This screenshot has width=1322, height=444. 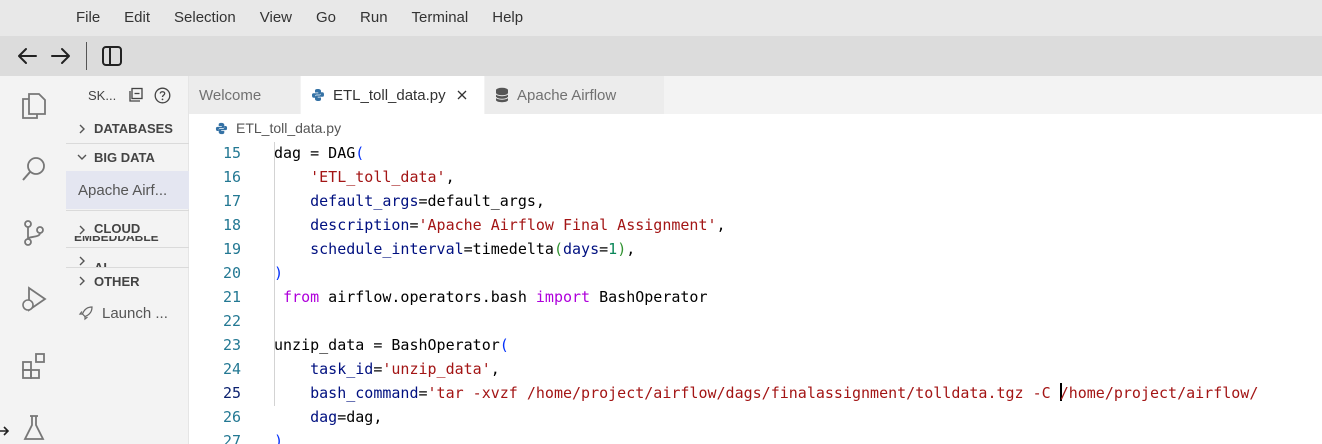 What do you see at coordinates (231, 249) in the screenshot?
I see `line-number: 19` at bounding box center [231, 249].